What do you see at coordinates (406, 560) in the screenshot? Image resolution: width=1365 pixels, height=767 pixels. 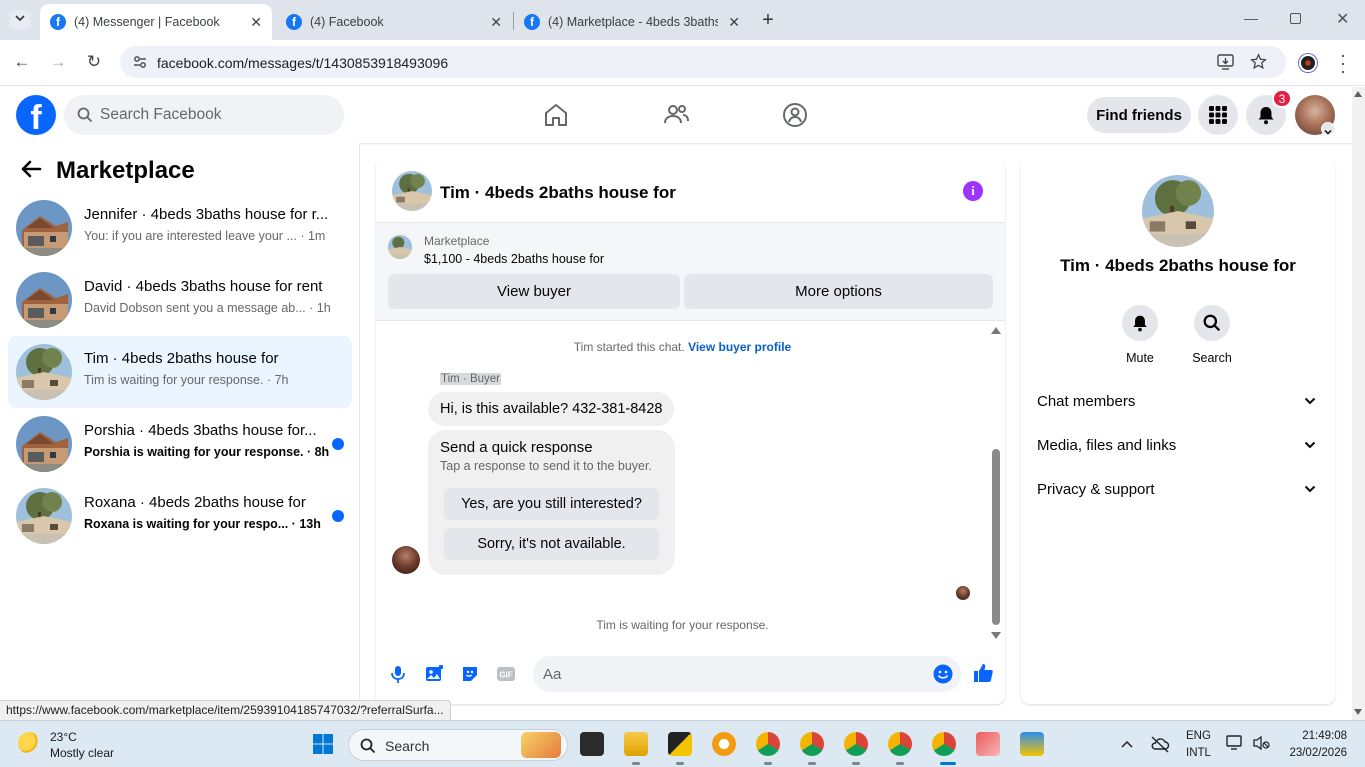 I see `avatar` at bounding box center [406, 560].